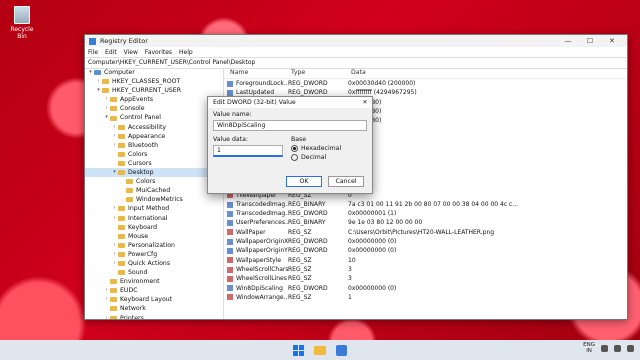 The image size is (640, 360). I want to click on tree-node: ▾ Desktop, so click(154, 173).